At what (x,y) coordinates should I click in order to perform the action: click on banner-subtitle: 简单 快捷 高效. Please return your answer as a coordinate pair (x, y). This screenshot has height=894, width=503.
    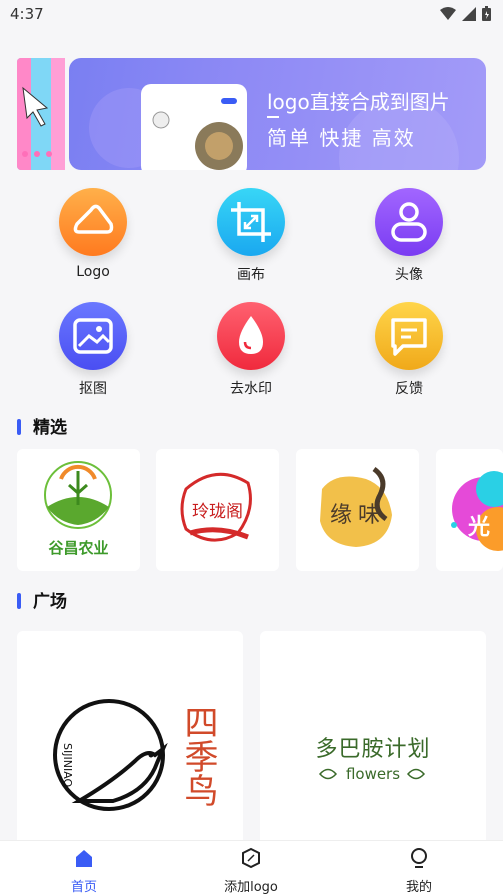
    Looking at the image, I should click on (341, 138).